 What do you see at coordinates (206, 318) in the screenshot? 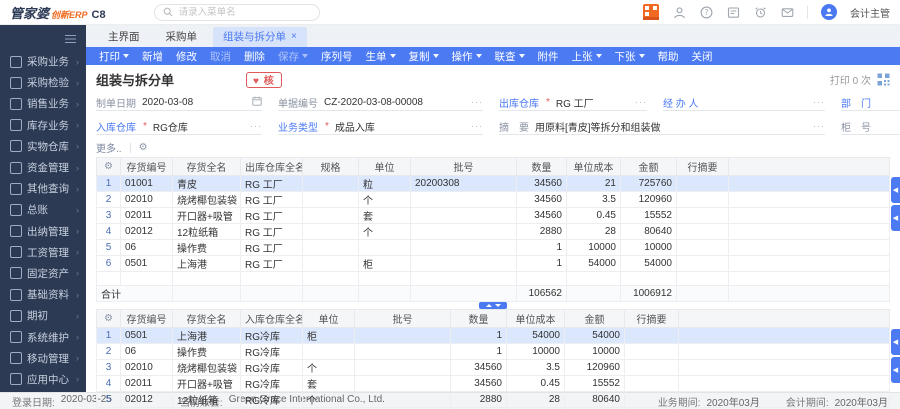
I see `column-header-存货全名: 存货全名` at bounding box center [206, 318].